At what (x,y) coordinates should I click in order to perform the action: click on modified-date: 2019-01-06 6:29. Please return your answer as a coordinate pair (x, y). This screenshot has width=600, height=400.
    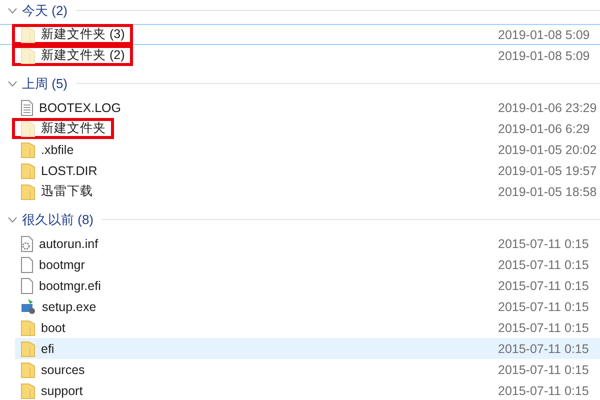
    Looking at the image, I should click on (544, 129).